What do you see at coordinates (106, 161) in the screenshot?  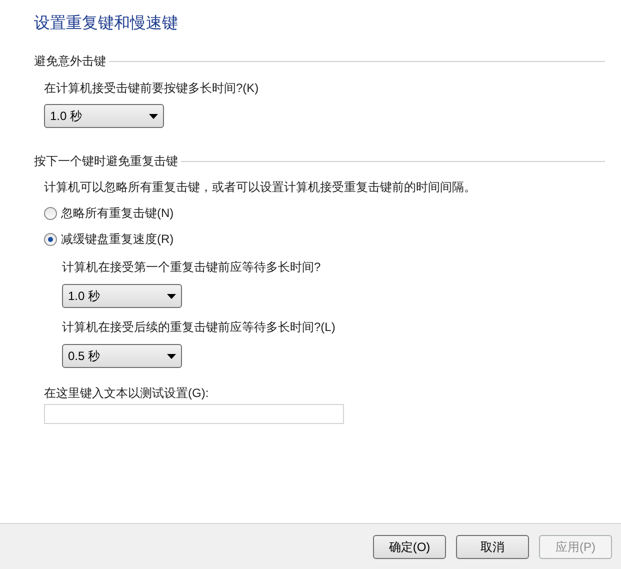 I see `section-heading: 按下一个键时避免重复击键` at bounding box center [106, 161].